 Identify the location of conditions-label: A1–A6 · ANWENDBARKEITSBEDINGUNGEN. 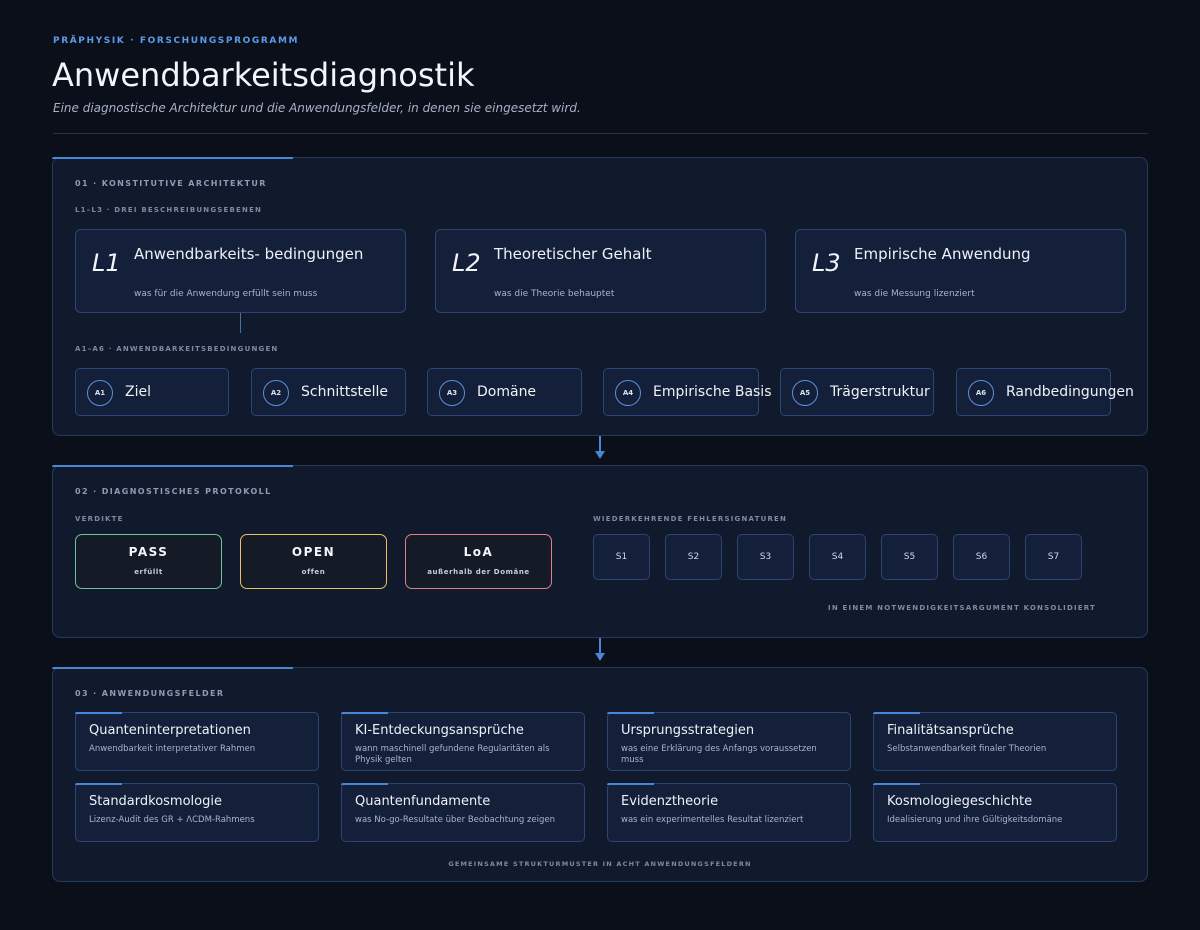
(177, 349).